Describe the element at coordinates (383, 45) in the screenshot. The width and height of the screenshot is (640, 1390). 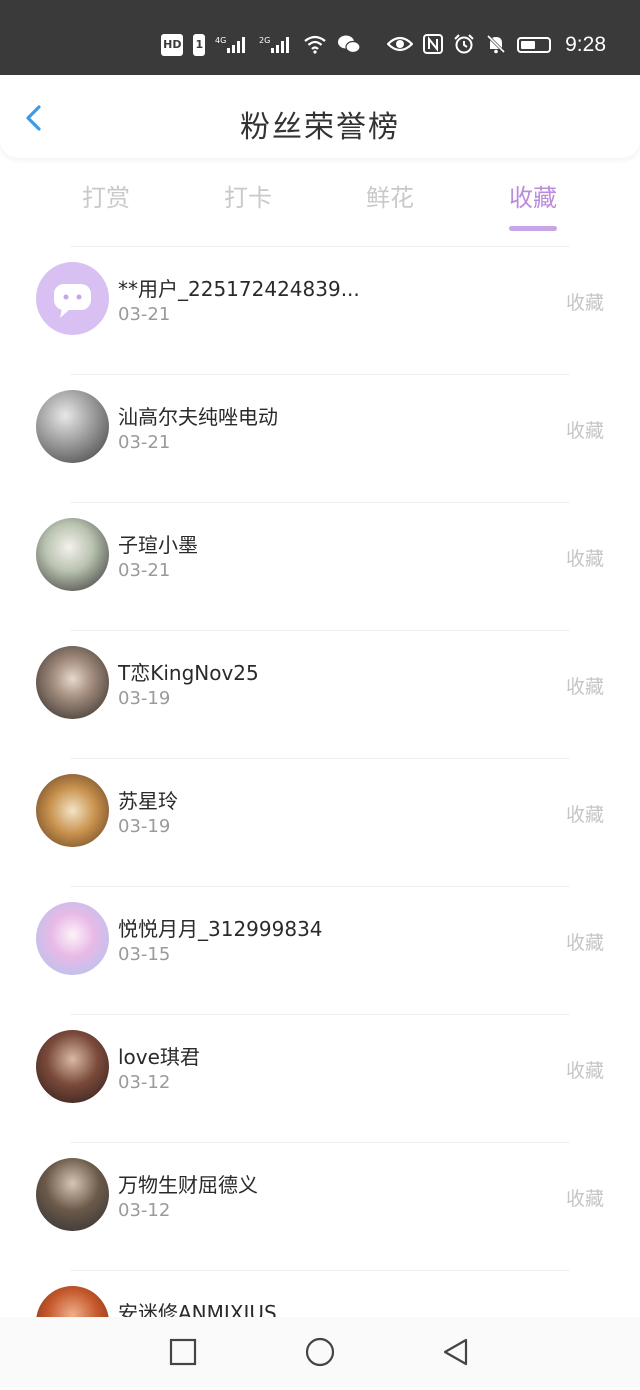
I see `status-icons: HD 1 4G 2G 9:28` at that location.